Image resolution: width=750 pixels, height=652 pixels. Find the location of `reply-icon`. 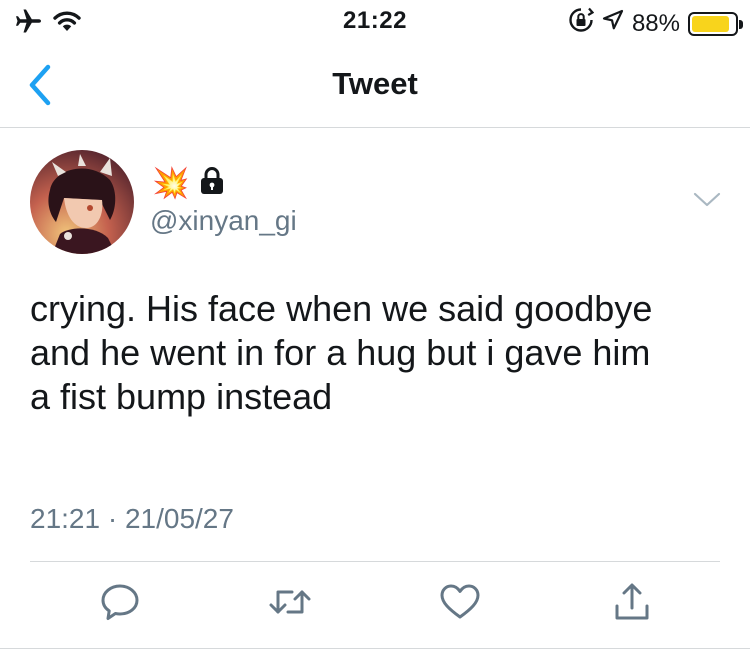

reply-icon is located at coordinates (120, 604).